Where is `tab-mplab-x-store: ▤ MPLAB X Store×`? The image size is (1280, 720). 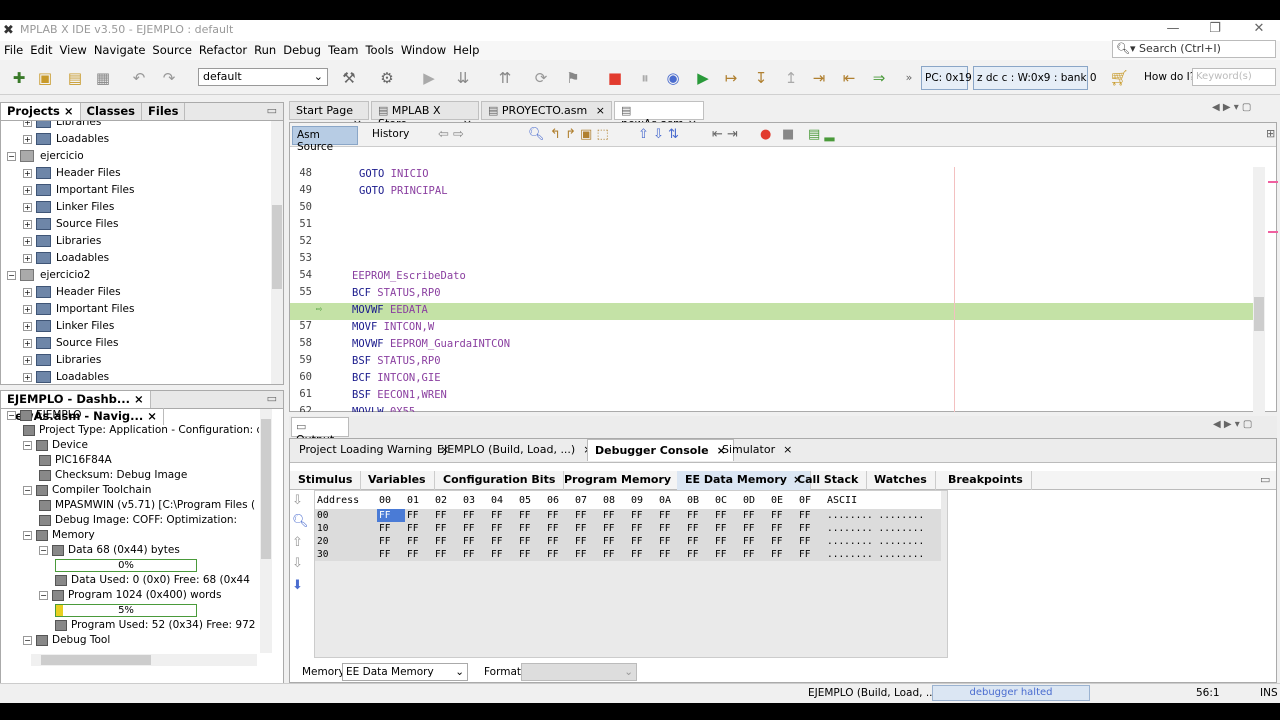 tab-mplab-x-store: ▤ MPLAB X Store× is located at coordinates (425, 115).